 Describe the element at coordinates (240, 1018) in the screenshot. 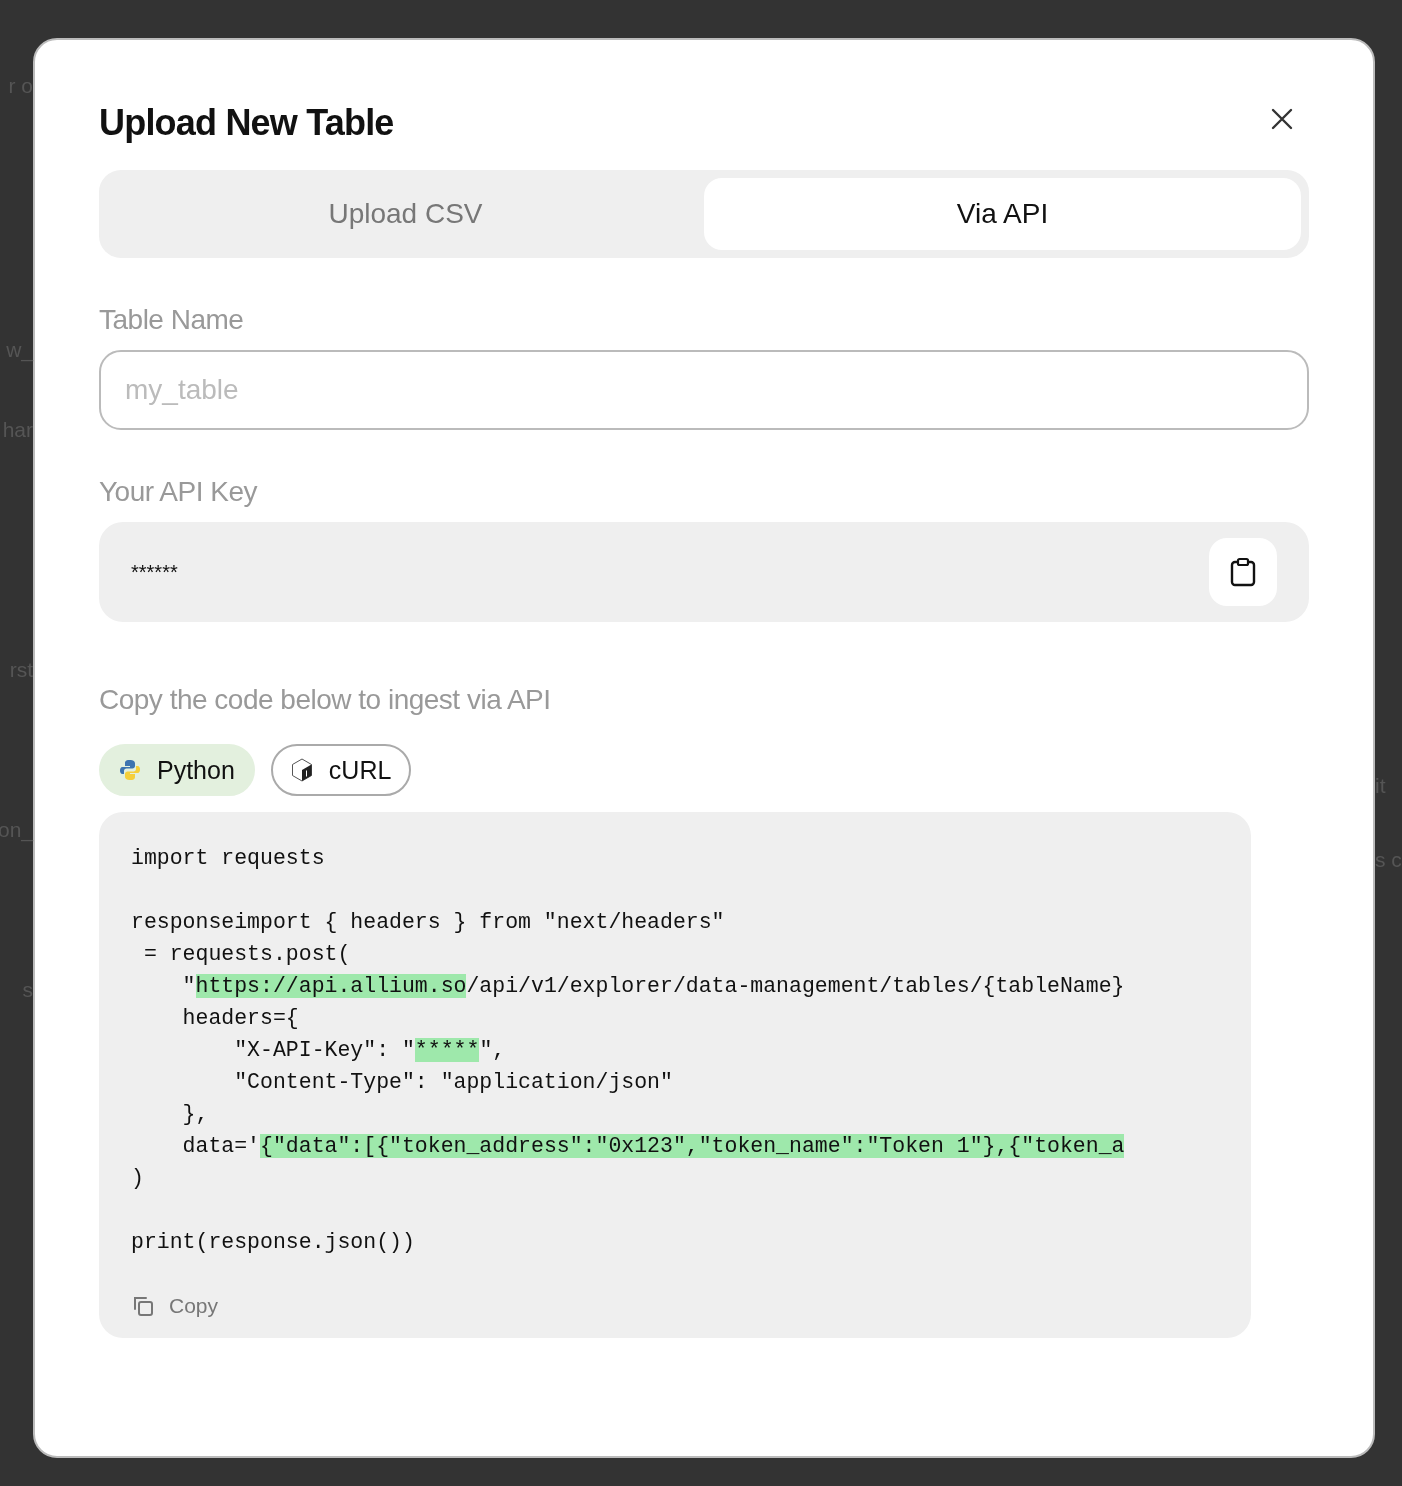

I see `code-line: headers={` at that location.